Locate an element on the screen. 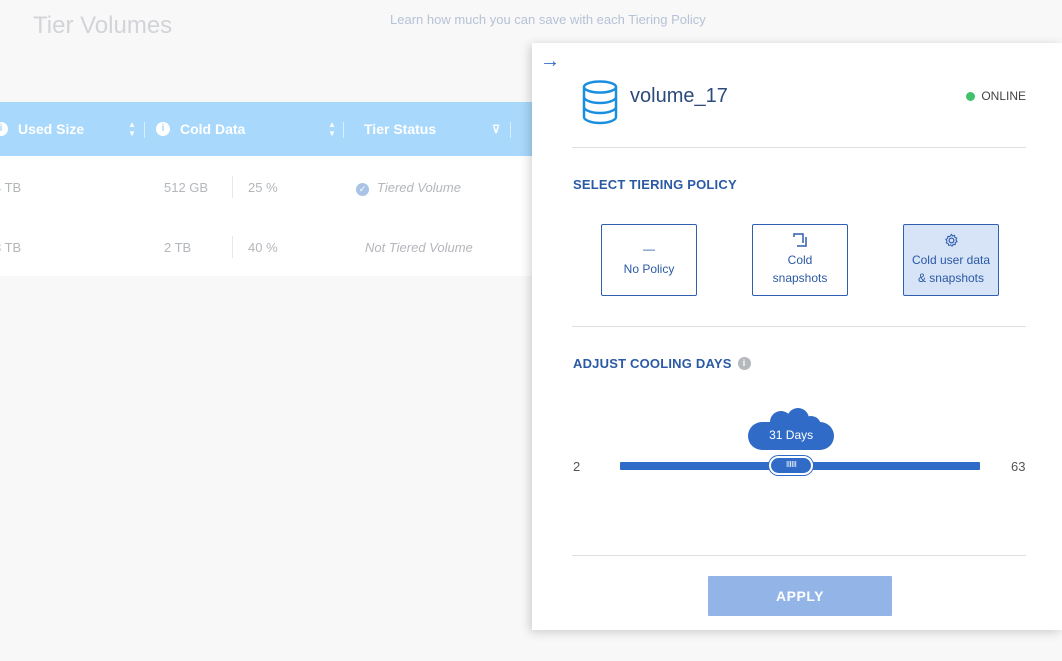 This screenshot has width=1062, height=661. status-badge: ONLINE is located at coordinates (996, 96).